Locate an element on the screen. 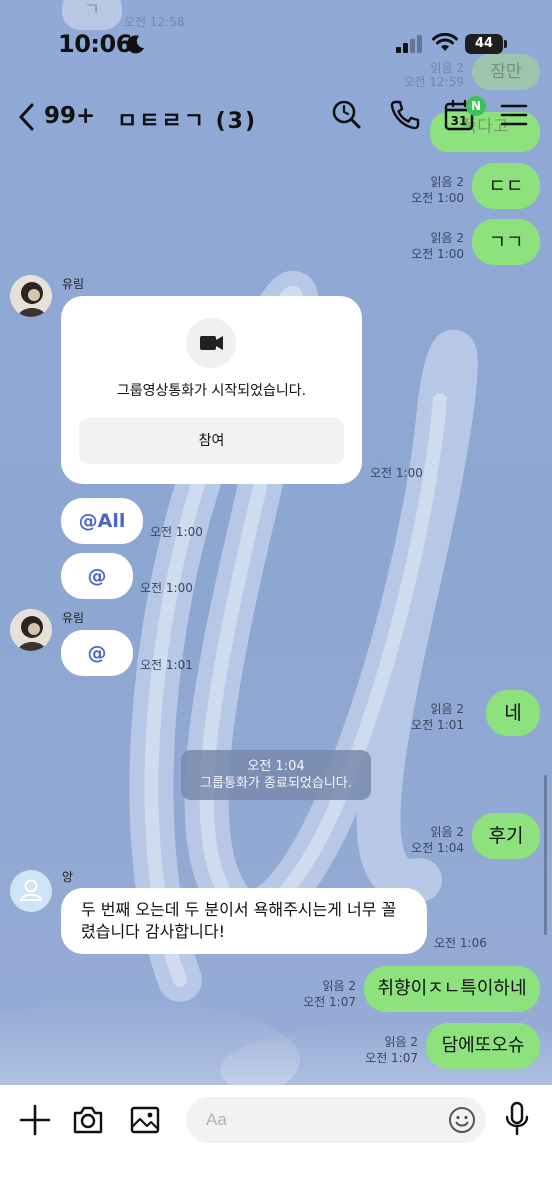 The height and width of the screenshot is (1200, 552). battery-icon: 44 is located at coordinates (484, 44).